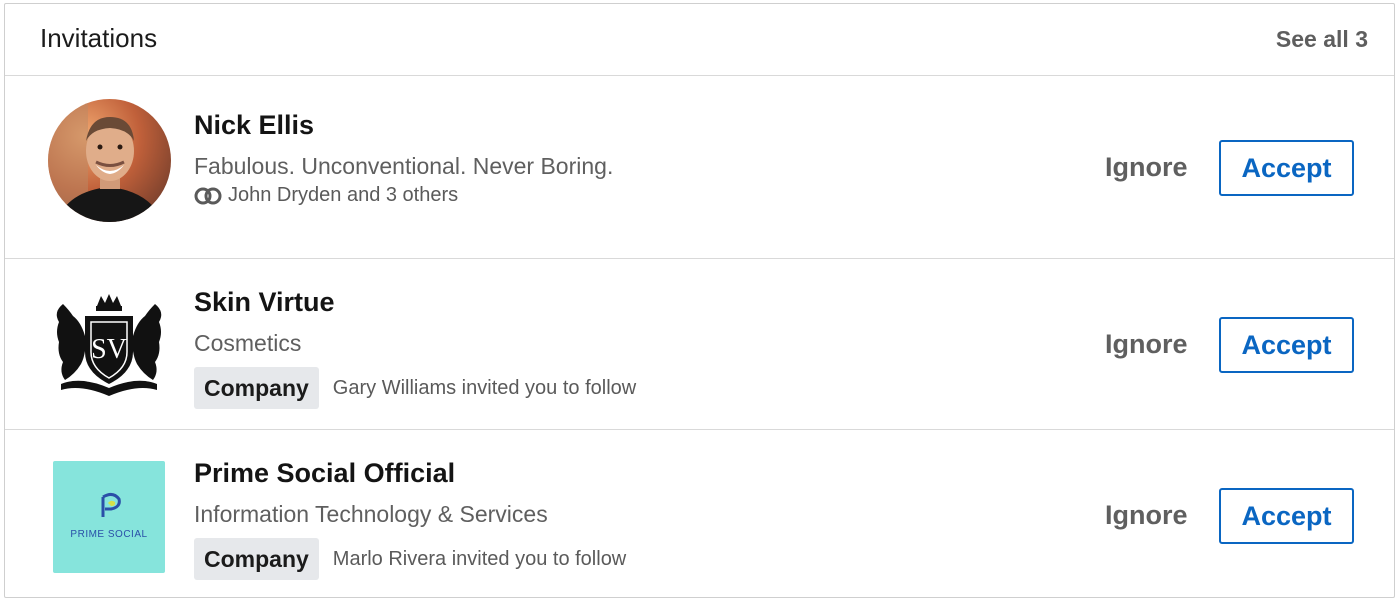 The image size is (1400, 602). I want to click on invitation-subtitle: Information Technology & Services, so click(371, 514).